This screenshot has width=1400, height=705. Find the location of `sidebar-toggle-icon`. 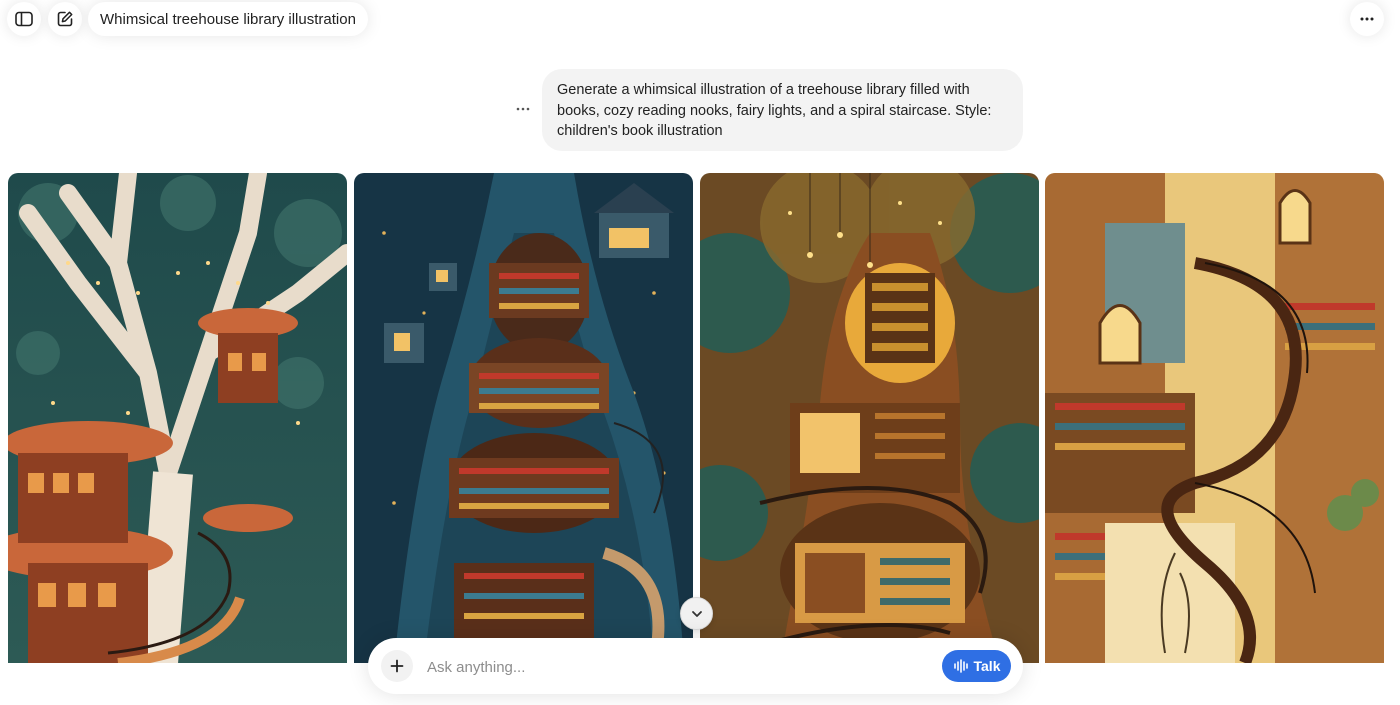

sidebar-toggle-icon is located at coordinates (24, 19).